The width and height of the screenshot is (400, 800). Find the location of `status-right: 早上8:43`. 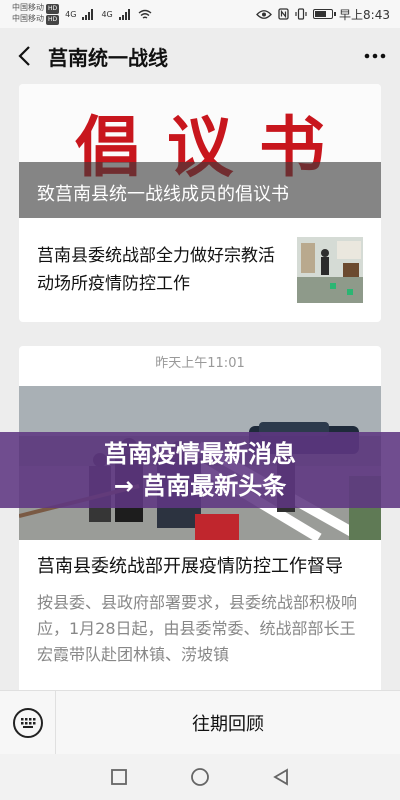

status-right: 早上8:43 is located at coordinates (323, 14).